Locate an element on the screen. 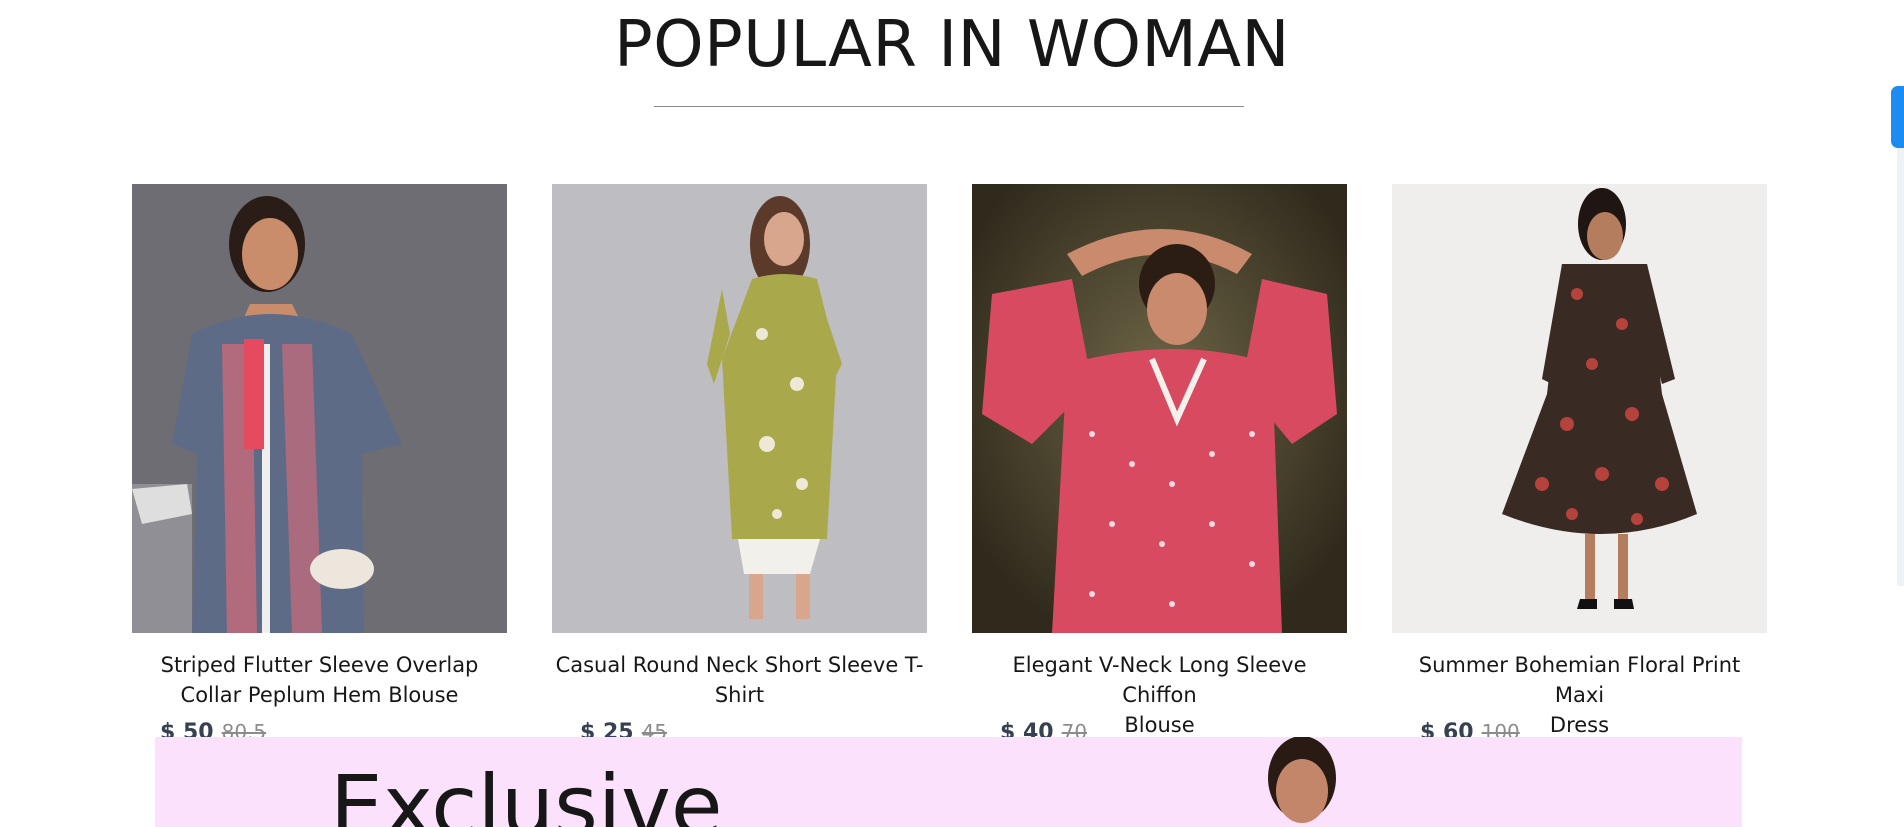 The width and height of the screenshot is (1904, 827). title-divider is located at coordinates (949, 106).